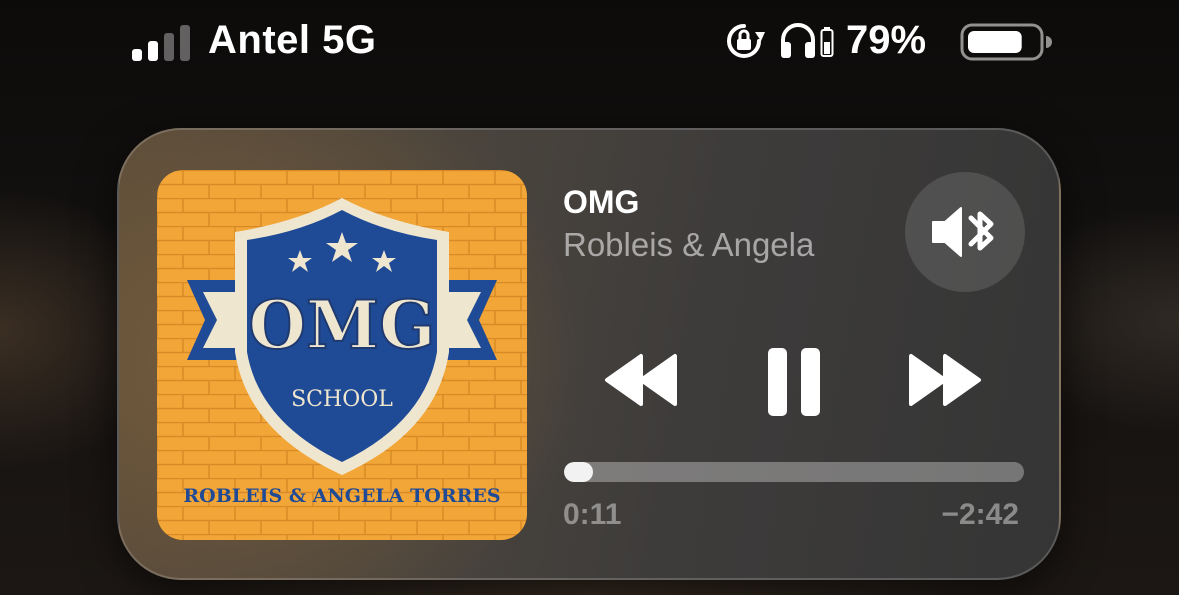 Image resolution: width=1179 pixels, height=595 pixels. What do you see at coordinates (798, 40) in the screenshot?
I see `headphones-icon` at bounding box center [798, 40].